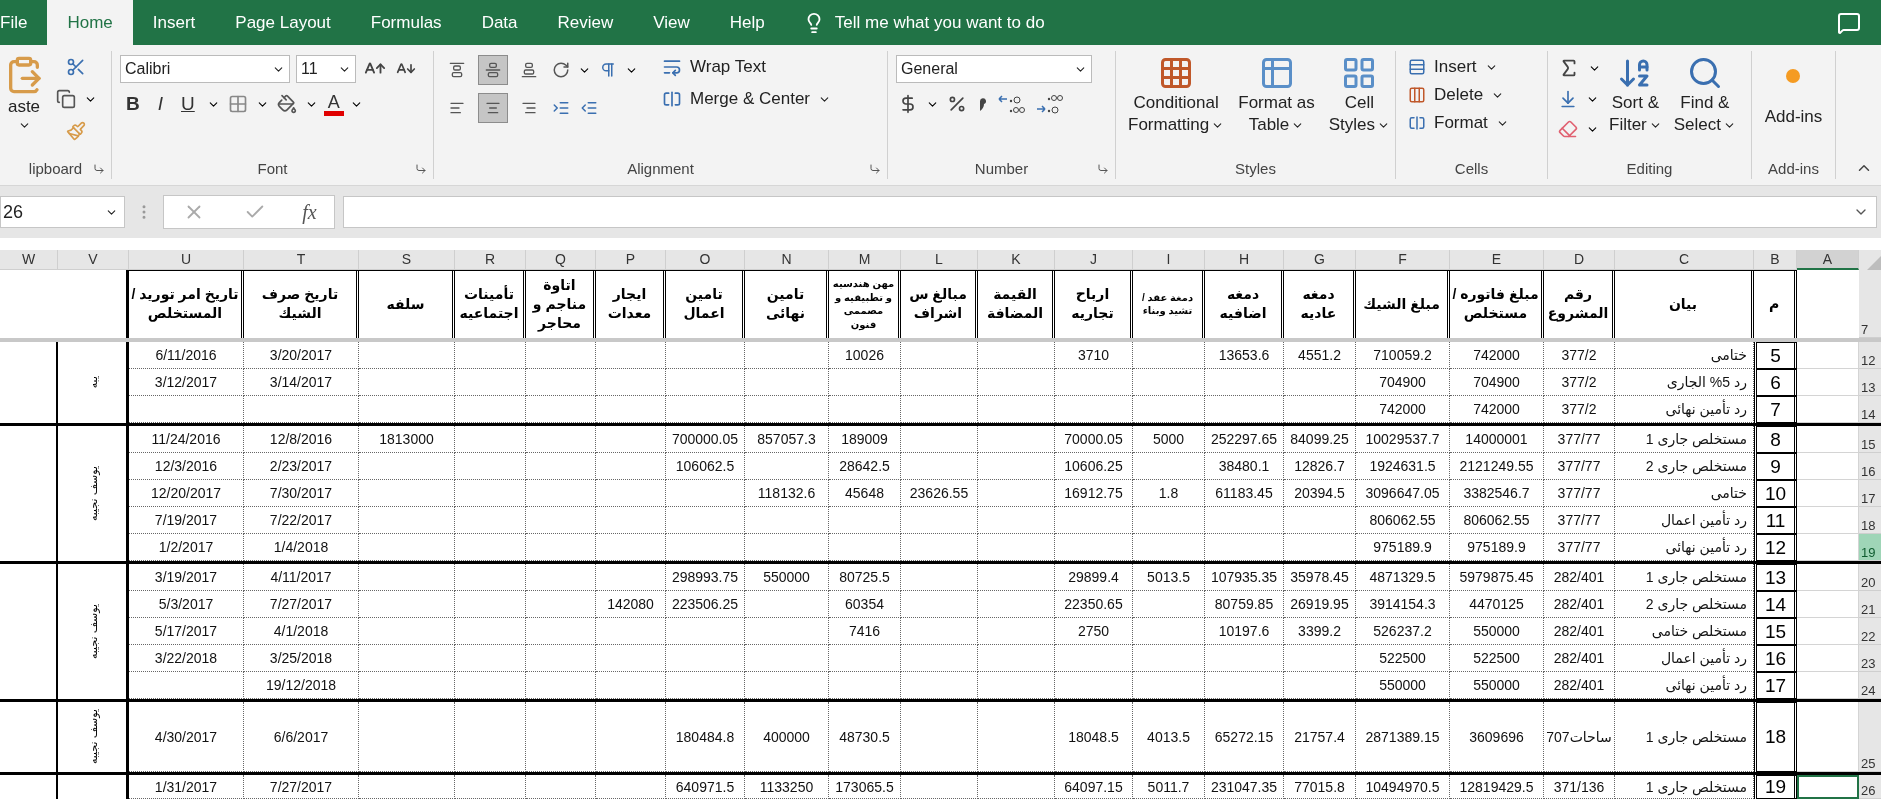 The height and width of the screenshot is (799, 1881). I want to click on format-as-table-button: Format as Table, so click(1276, 95).